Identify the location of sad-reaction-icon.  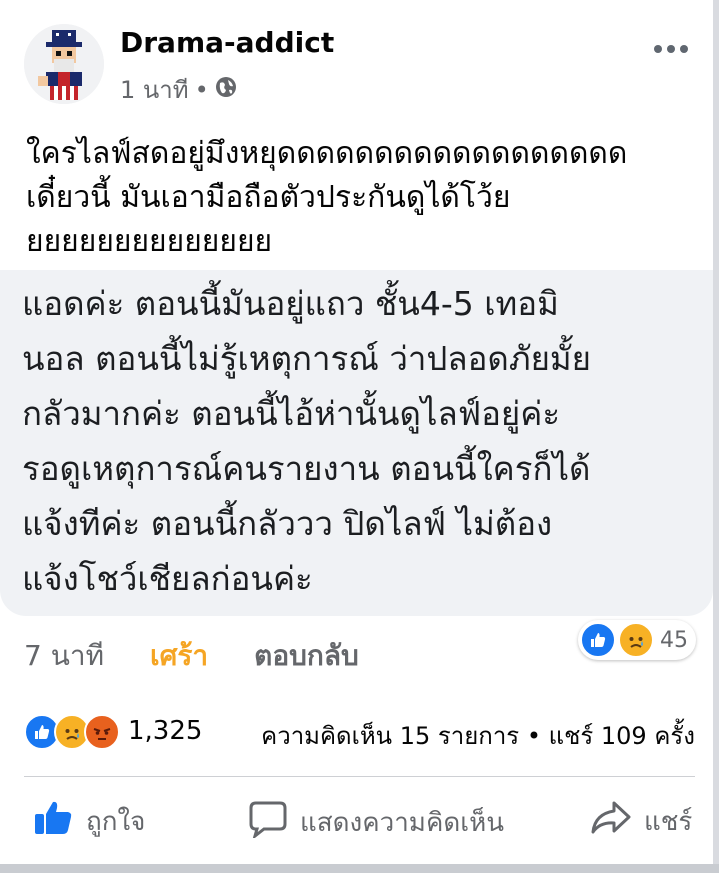
(636, 640).